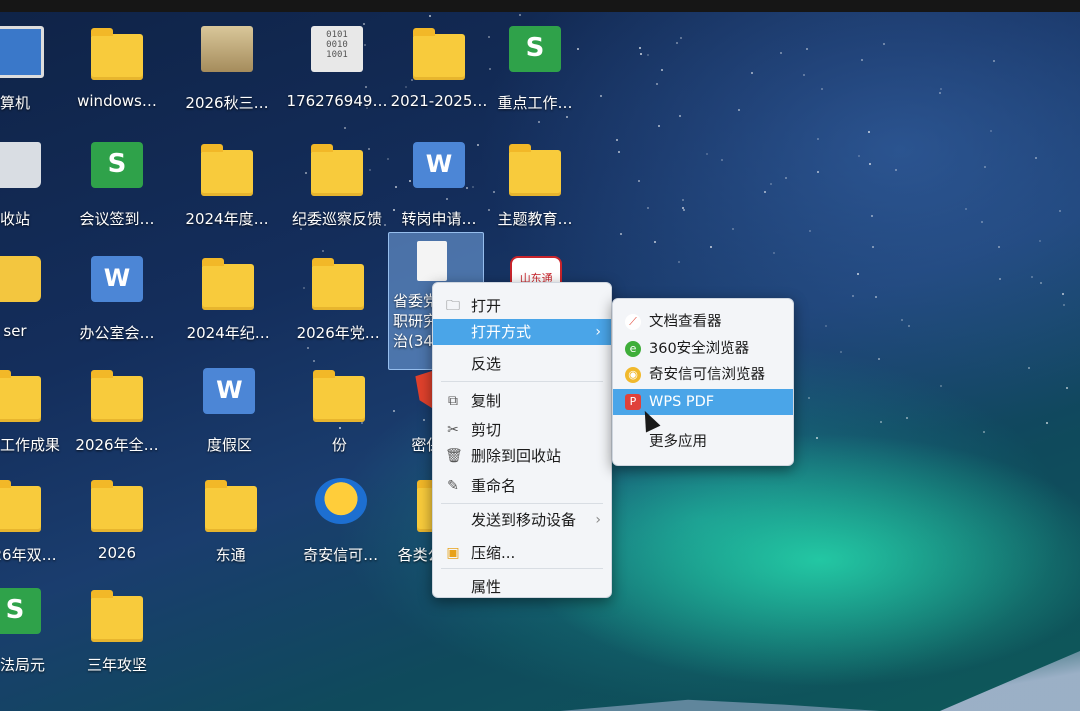  Describe the element at coordinates (22, 52) in the screenshot. I see `computer-icon` at that location.